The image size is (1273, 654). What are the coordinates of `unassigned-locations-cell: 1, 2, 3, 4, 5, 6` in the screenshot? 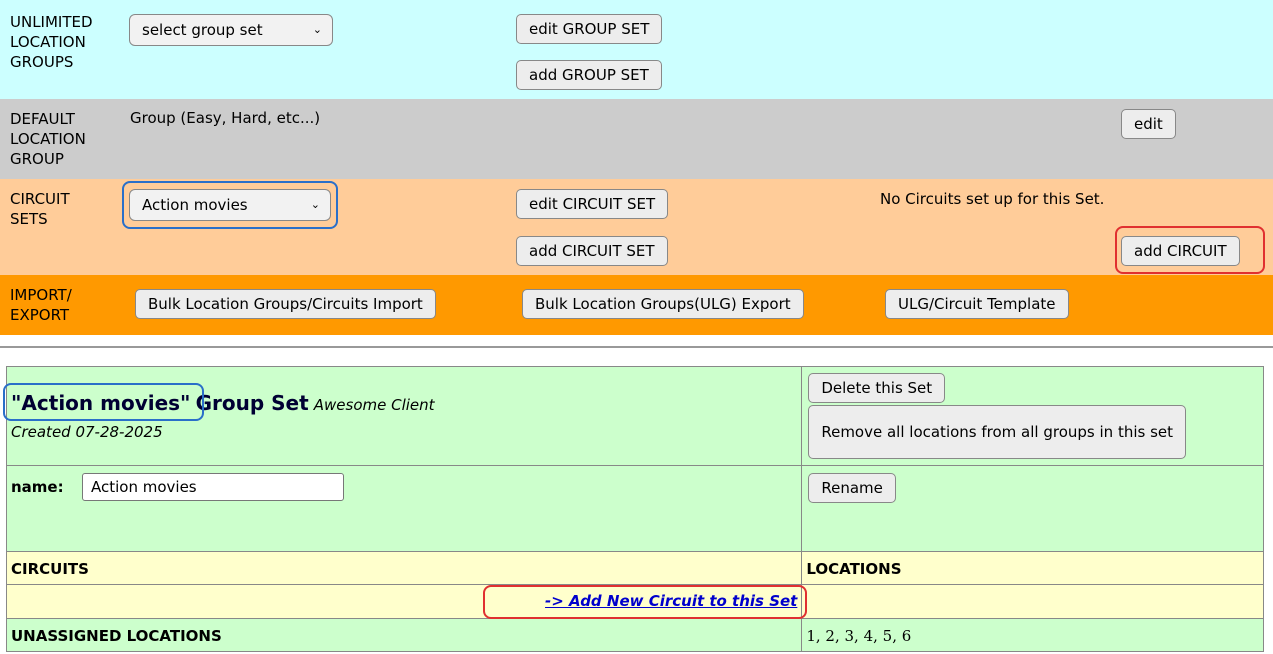 It's located at (1032, 635).